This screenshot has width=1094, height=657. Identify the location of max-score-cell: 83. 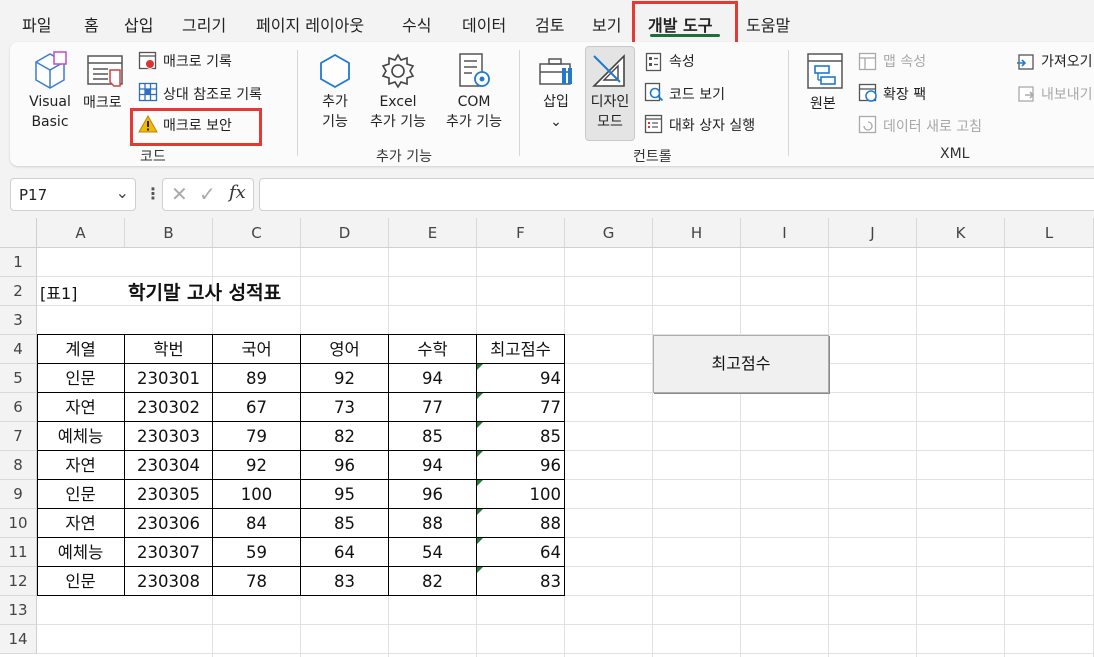
(521, 581).